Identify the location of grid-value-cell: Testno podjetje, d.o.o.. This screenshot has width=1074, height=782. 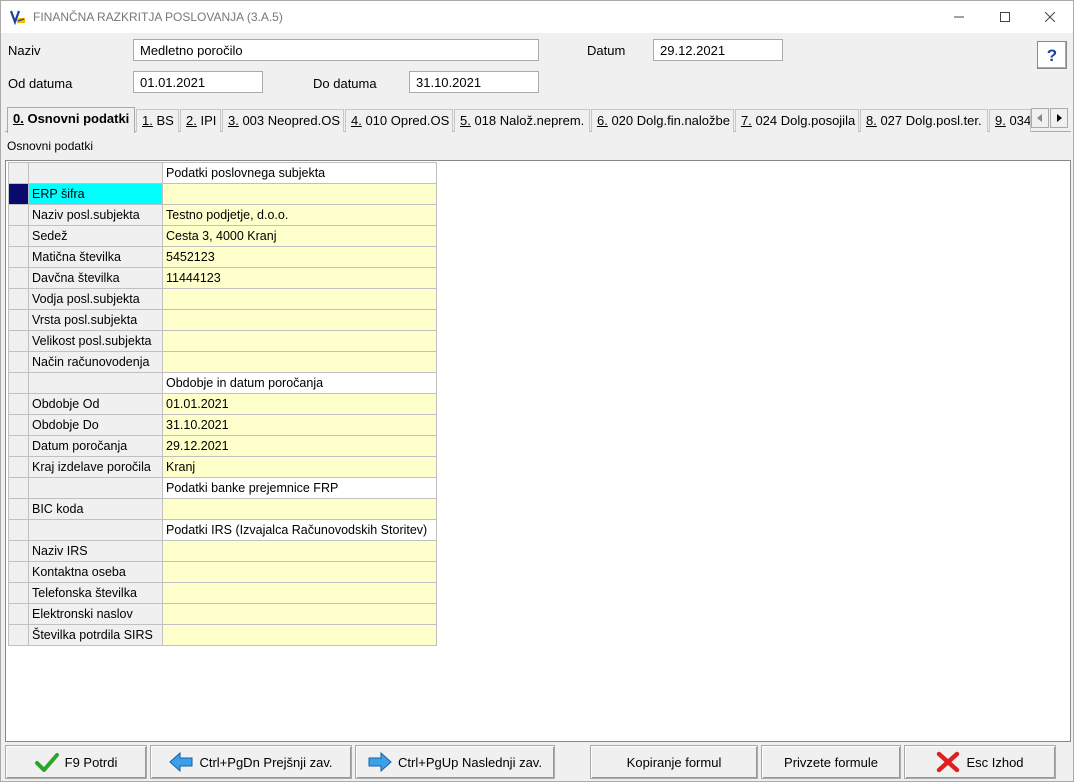
(299, 215).